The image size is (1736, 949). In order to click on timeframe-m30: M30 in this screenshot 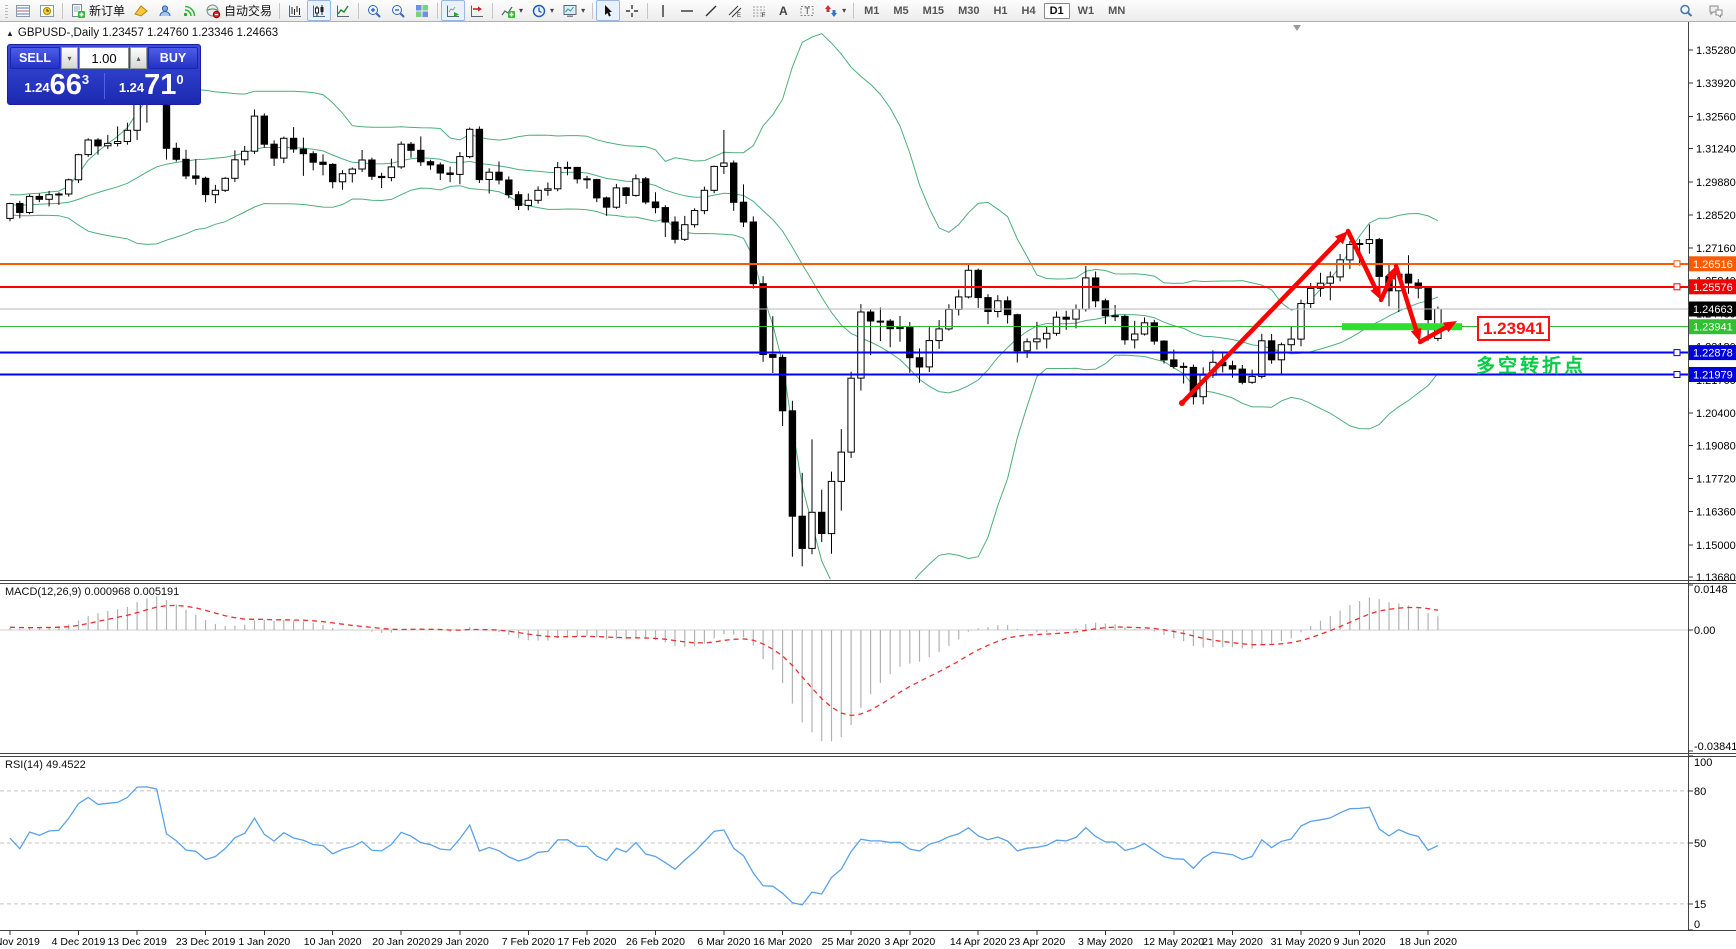, I will do `click(968, 11)`.